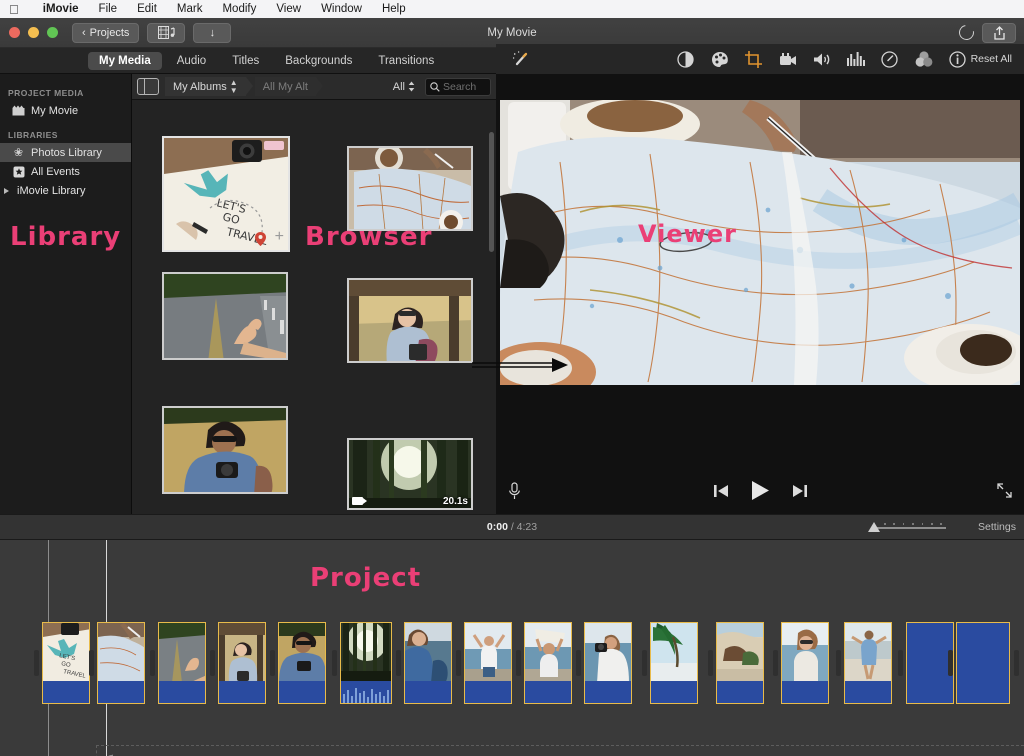  Describe the element at coordinates (182, 663) in the screenshot. I see `timeline-clip-hitchhiking-road` at that location.